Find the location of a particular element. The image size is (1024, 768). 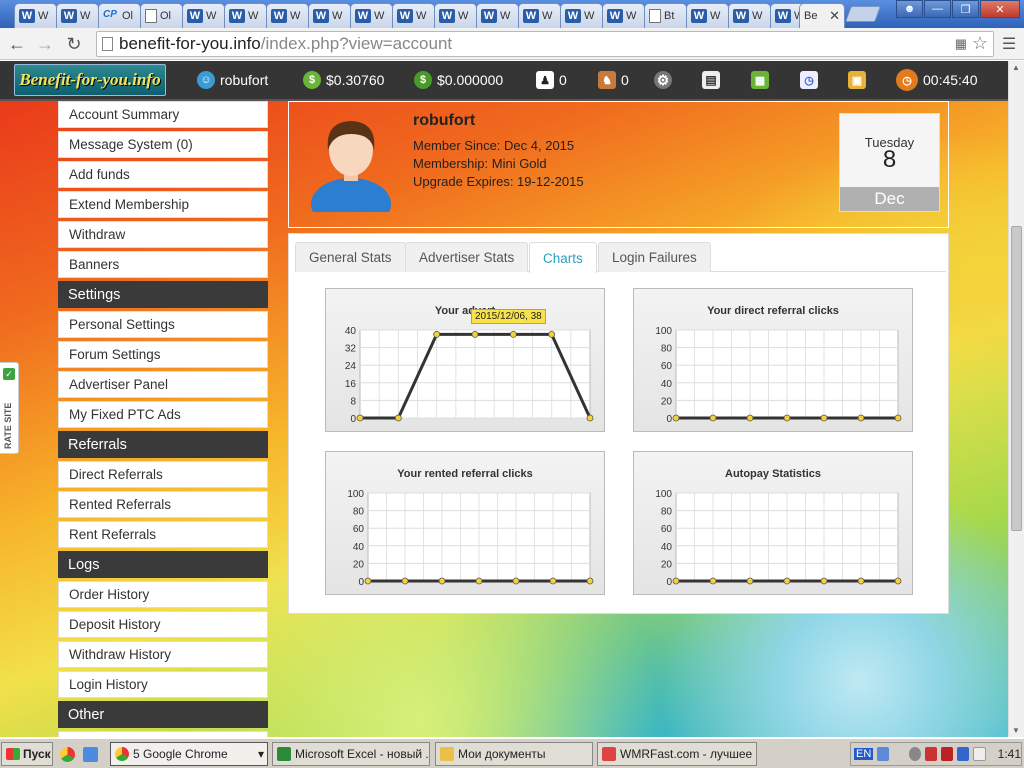

scroll-thumb is located at coordinates (1016, 378).